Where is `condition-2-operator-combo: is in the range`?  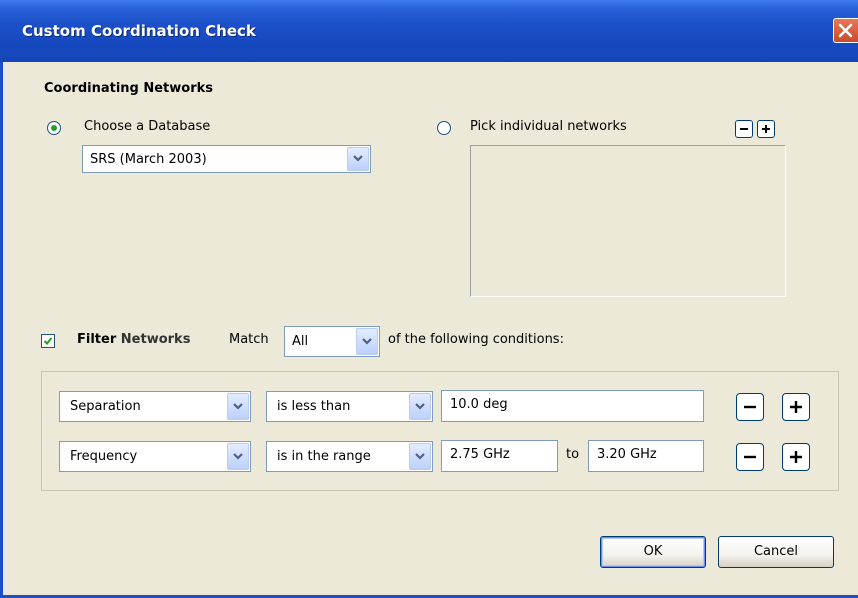
condition-2-operator-combo: is in the range is located at coordinates (349, 456).